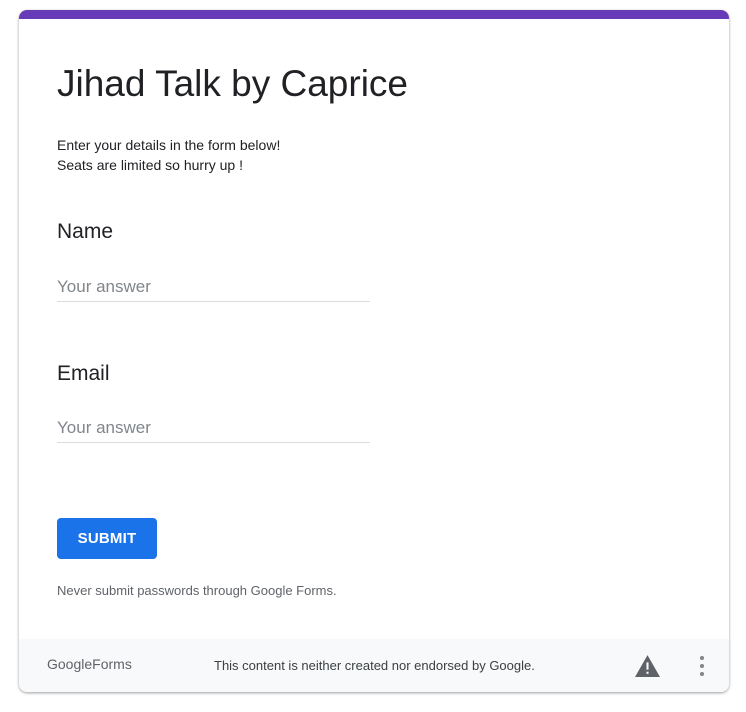  I want to click on form-accent-bar, so click(374, 14).